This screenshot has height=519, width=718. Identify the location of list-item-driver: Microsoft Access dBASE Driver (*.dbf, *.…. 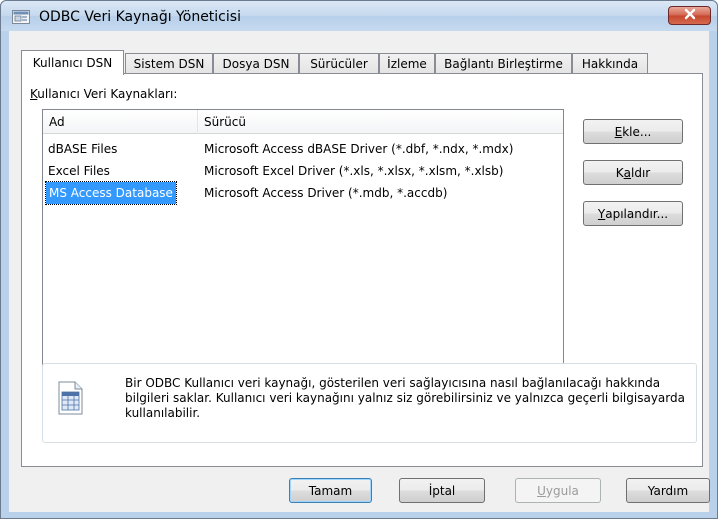
(359, 149).